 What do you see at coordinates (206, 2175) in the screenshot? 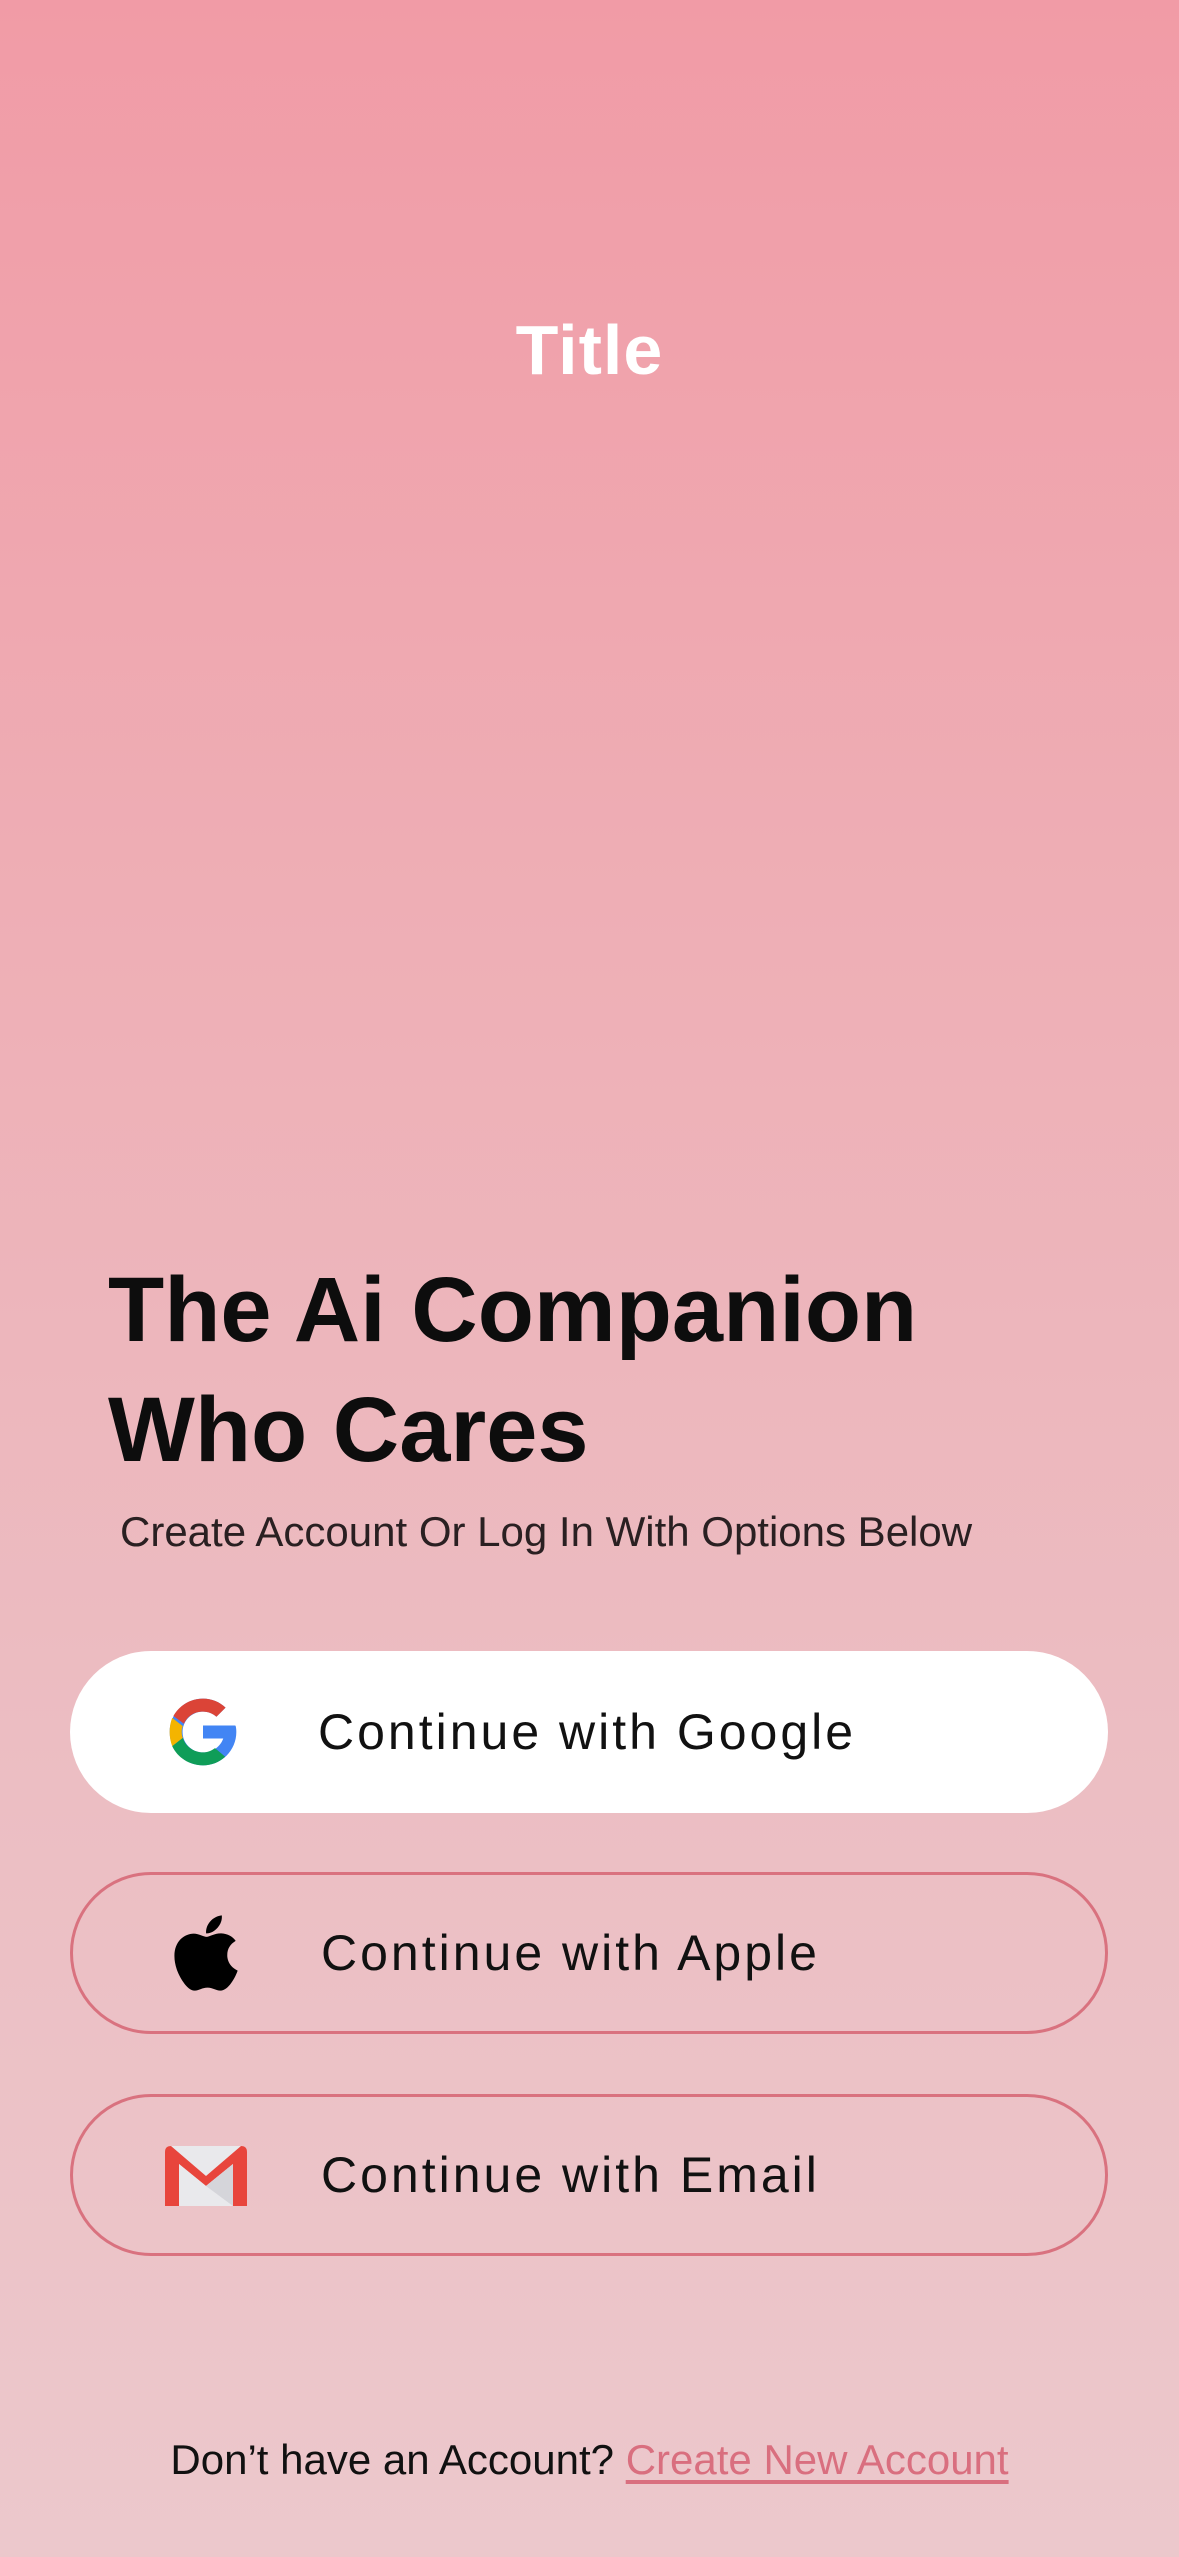
I see `gmail-icon` at bounding box center [206, 2175].